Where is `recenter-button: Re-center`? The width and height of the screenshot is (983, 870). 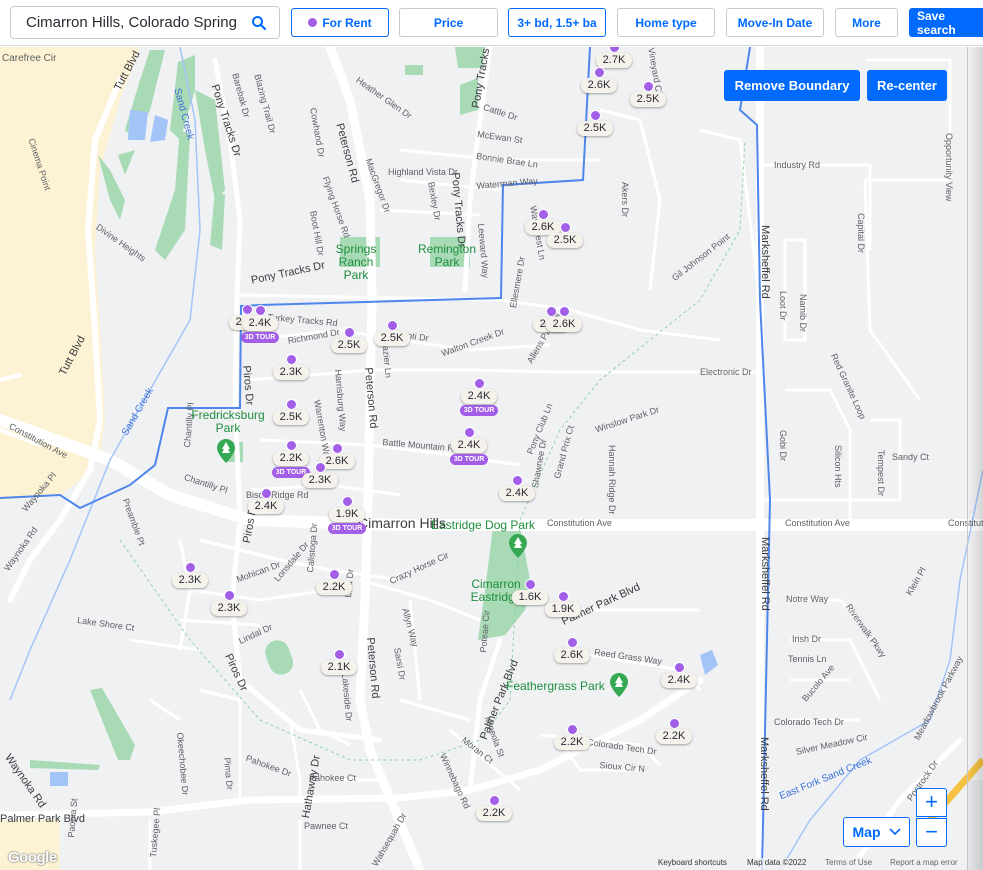 recenter-button: Re-center is located at coordinates (907, 85).